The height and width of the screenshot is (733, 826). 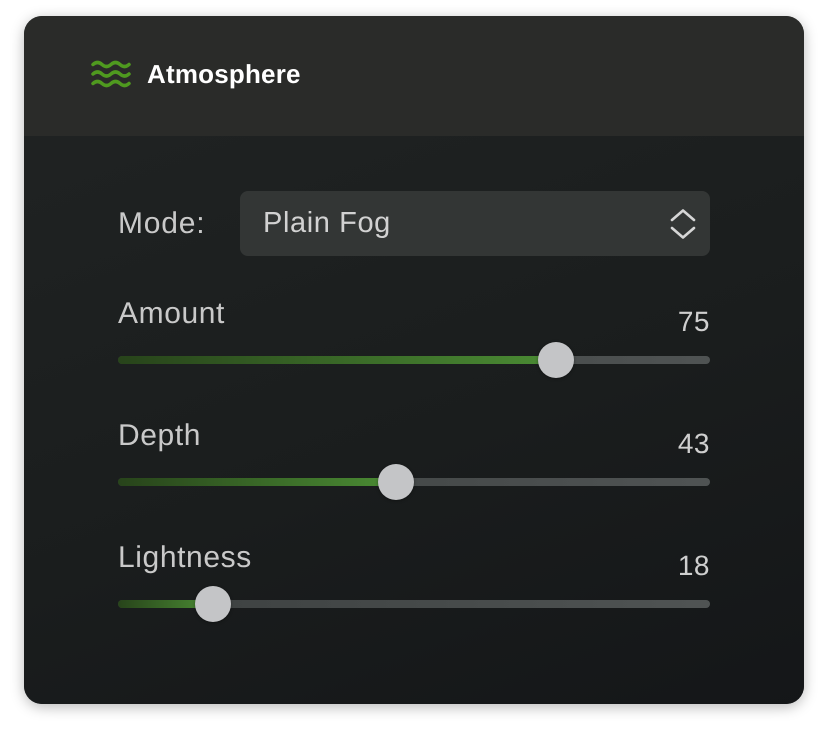 What do you see at coordinates (162, 224) in the screenshot?
I see `mode-label: Mode:` at bounding box center [162, 224].